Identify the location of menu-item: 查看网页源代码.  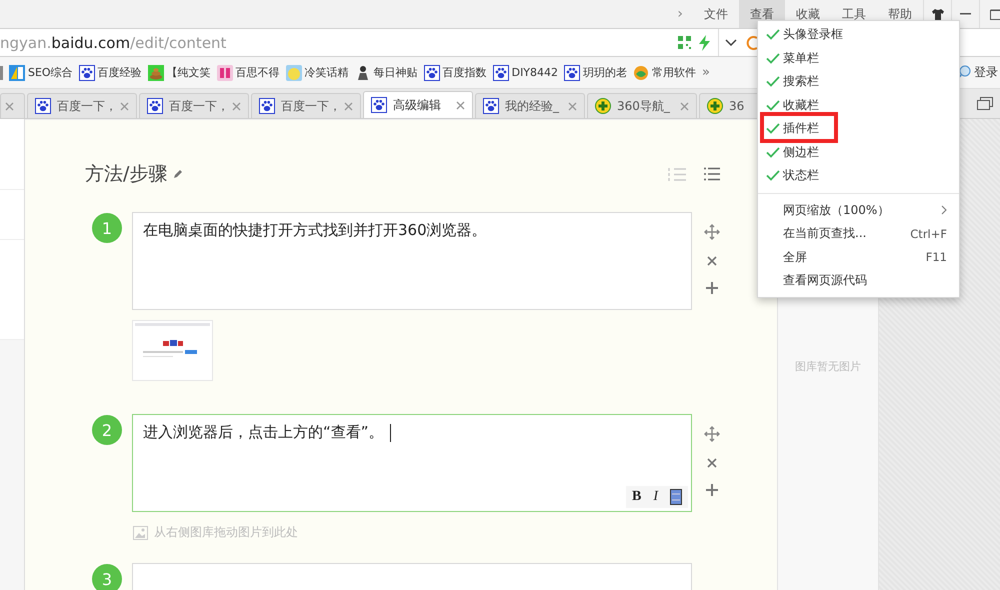
(858, 280).